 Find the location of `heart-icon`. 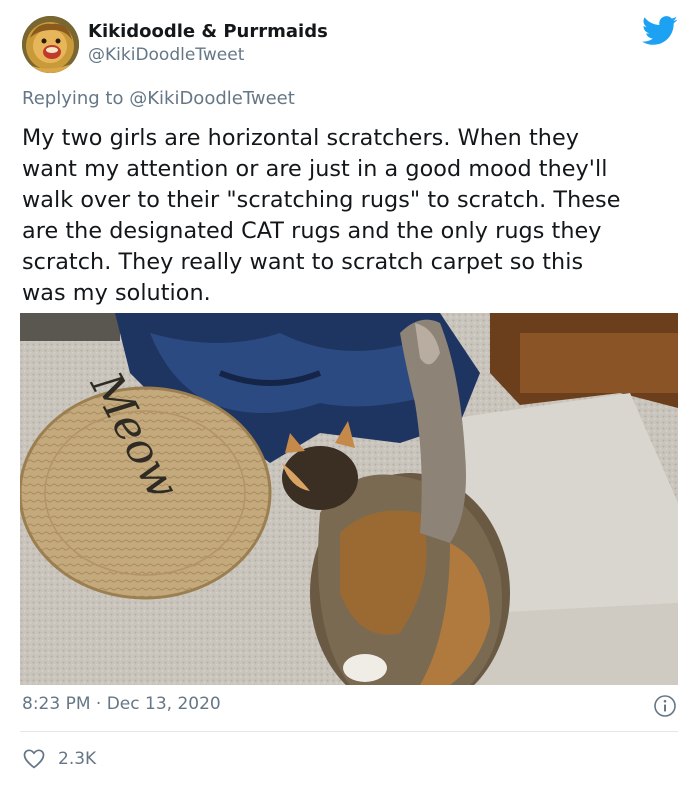

heart-icon is located at coordinates (34, 759).